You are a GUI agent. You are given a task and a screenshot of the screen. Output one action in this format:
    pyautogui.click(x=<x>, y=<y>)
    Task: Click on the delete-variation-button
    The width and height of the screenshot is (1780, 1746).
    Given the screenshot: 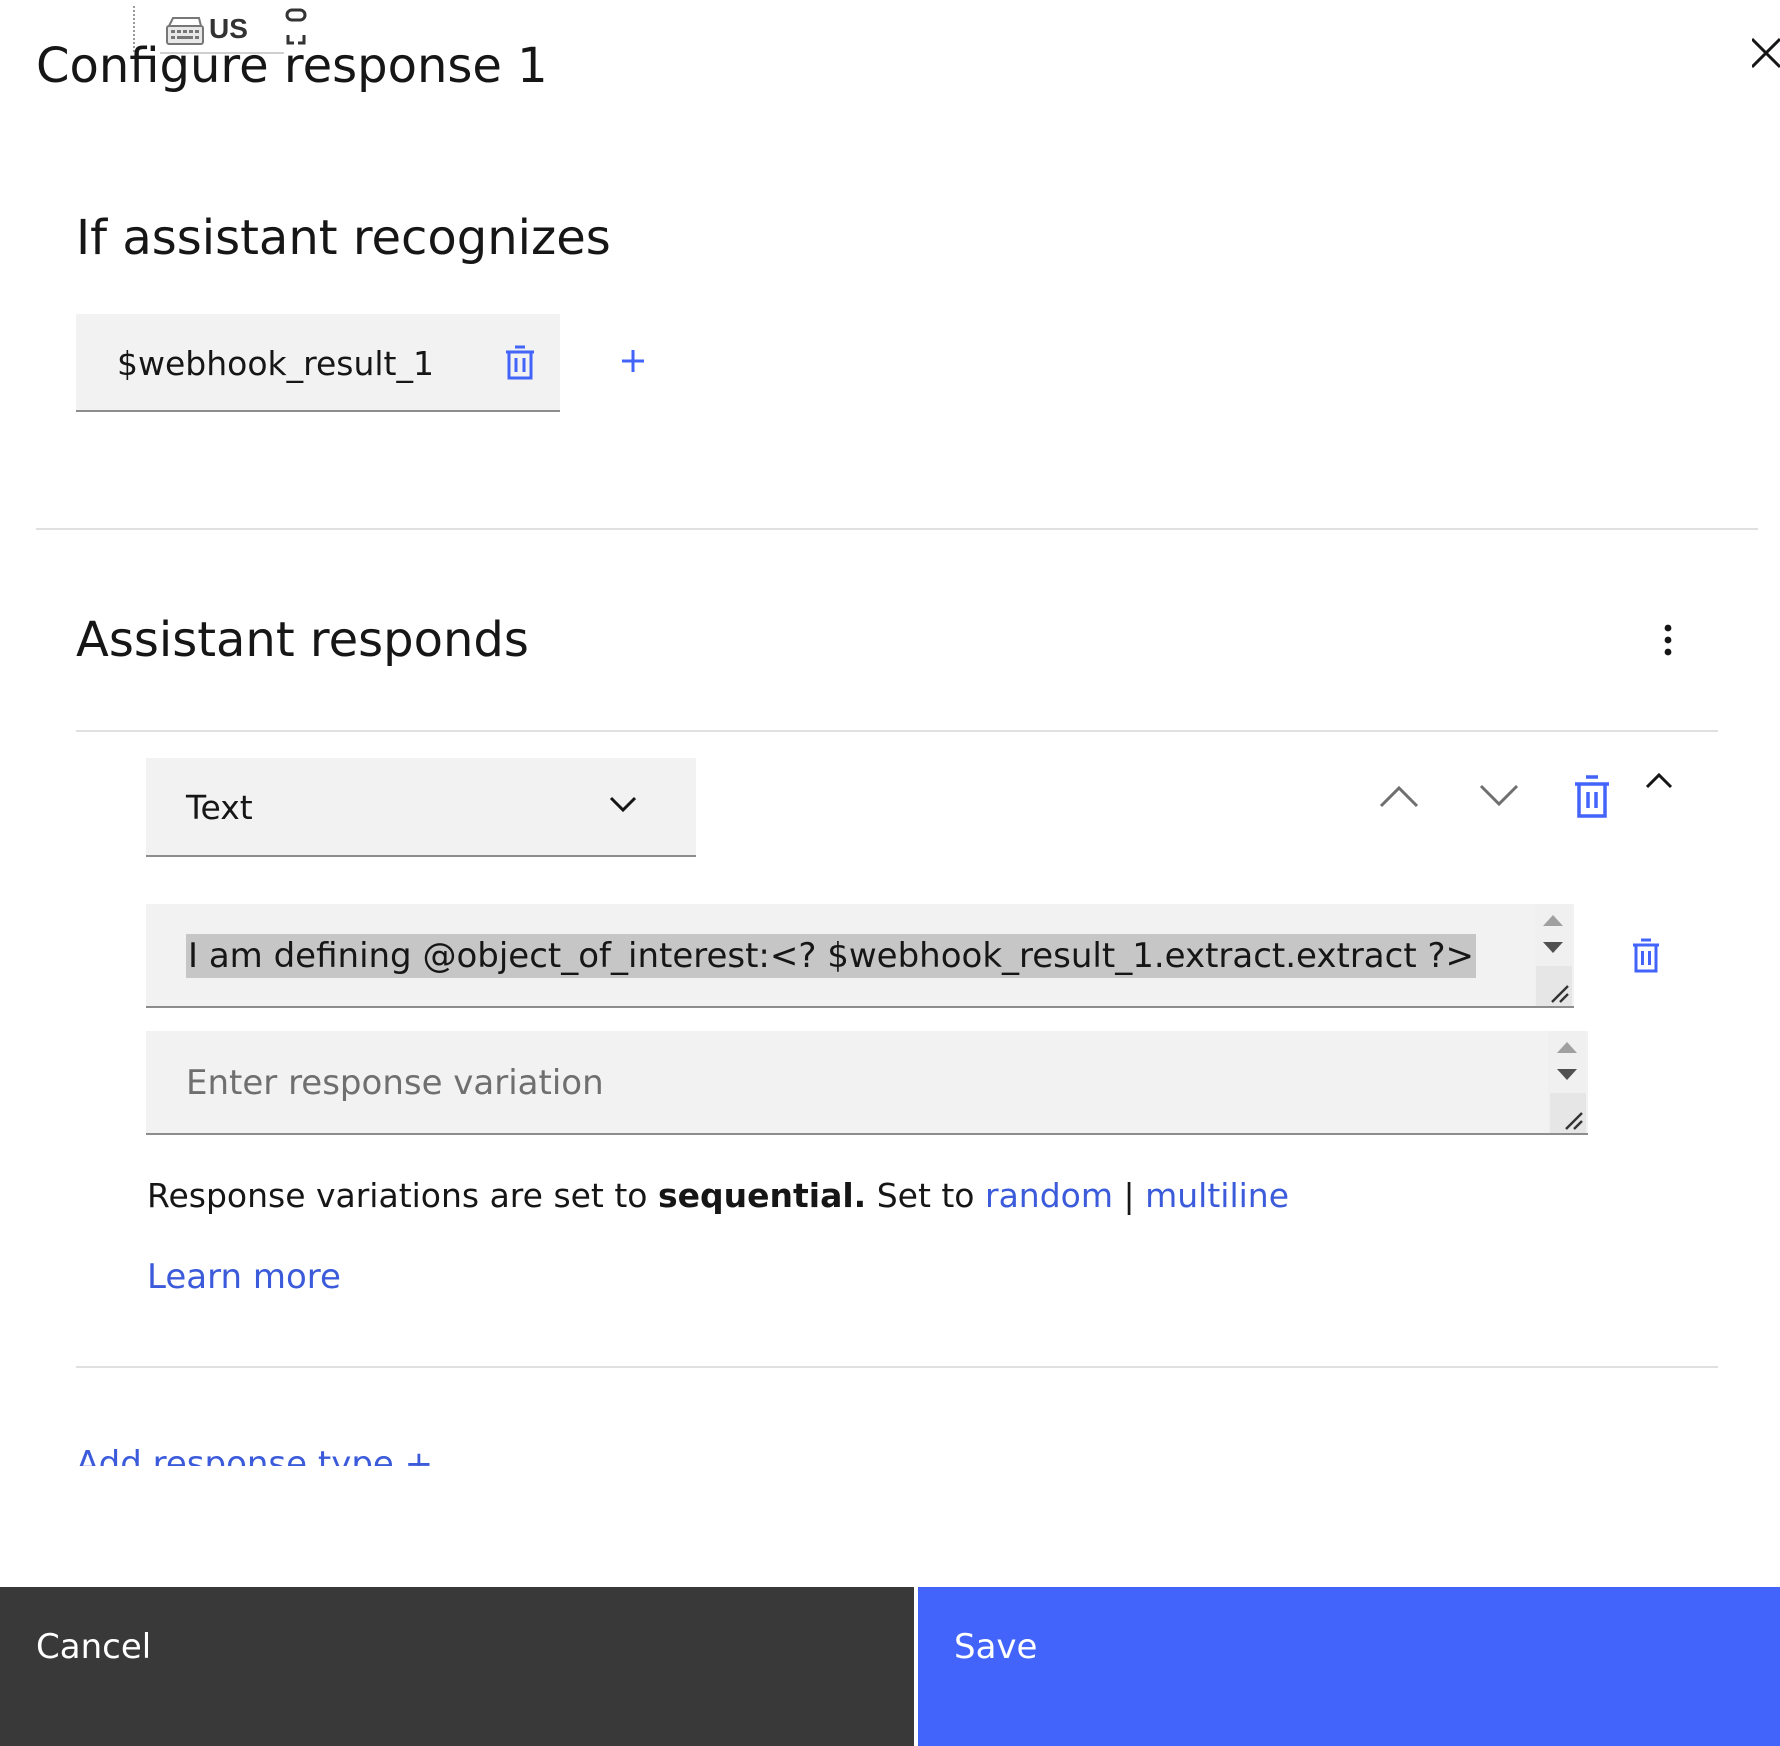 What is the action you would take?
    pyautogui.click(x=1646, y=957)
    